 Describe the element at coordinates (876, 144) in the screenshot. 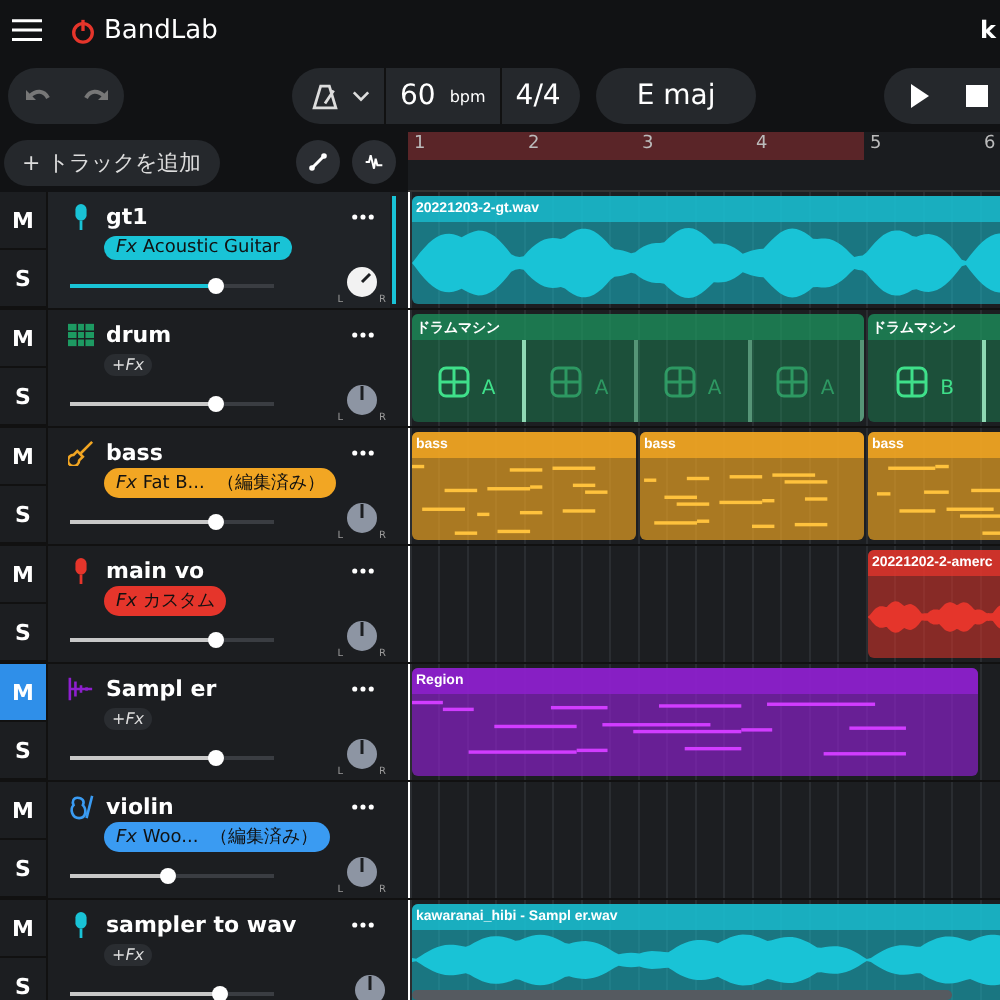

I see `bar-number: 5` at that location.